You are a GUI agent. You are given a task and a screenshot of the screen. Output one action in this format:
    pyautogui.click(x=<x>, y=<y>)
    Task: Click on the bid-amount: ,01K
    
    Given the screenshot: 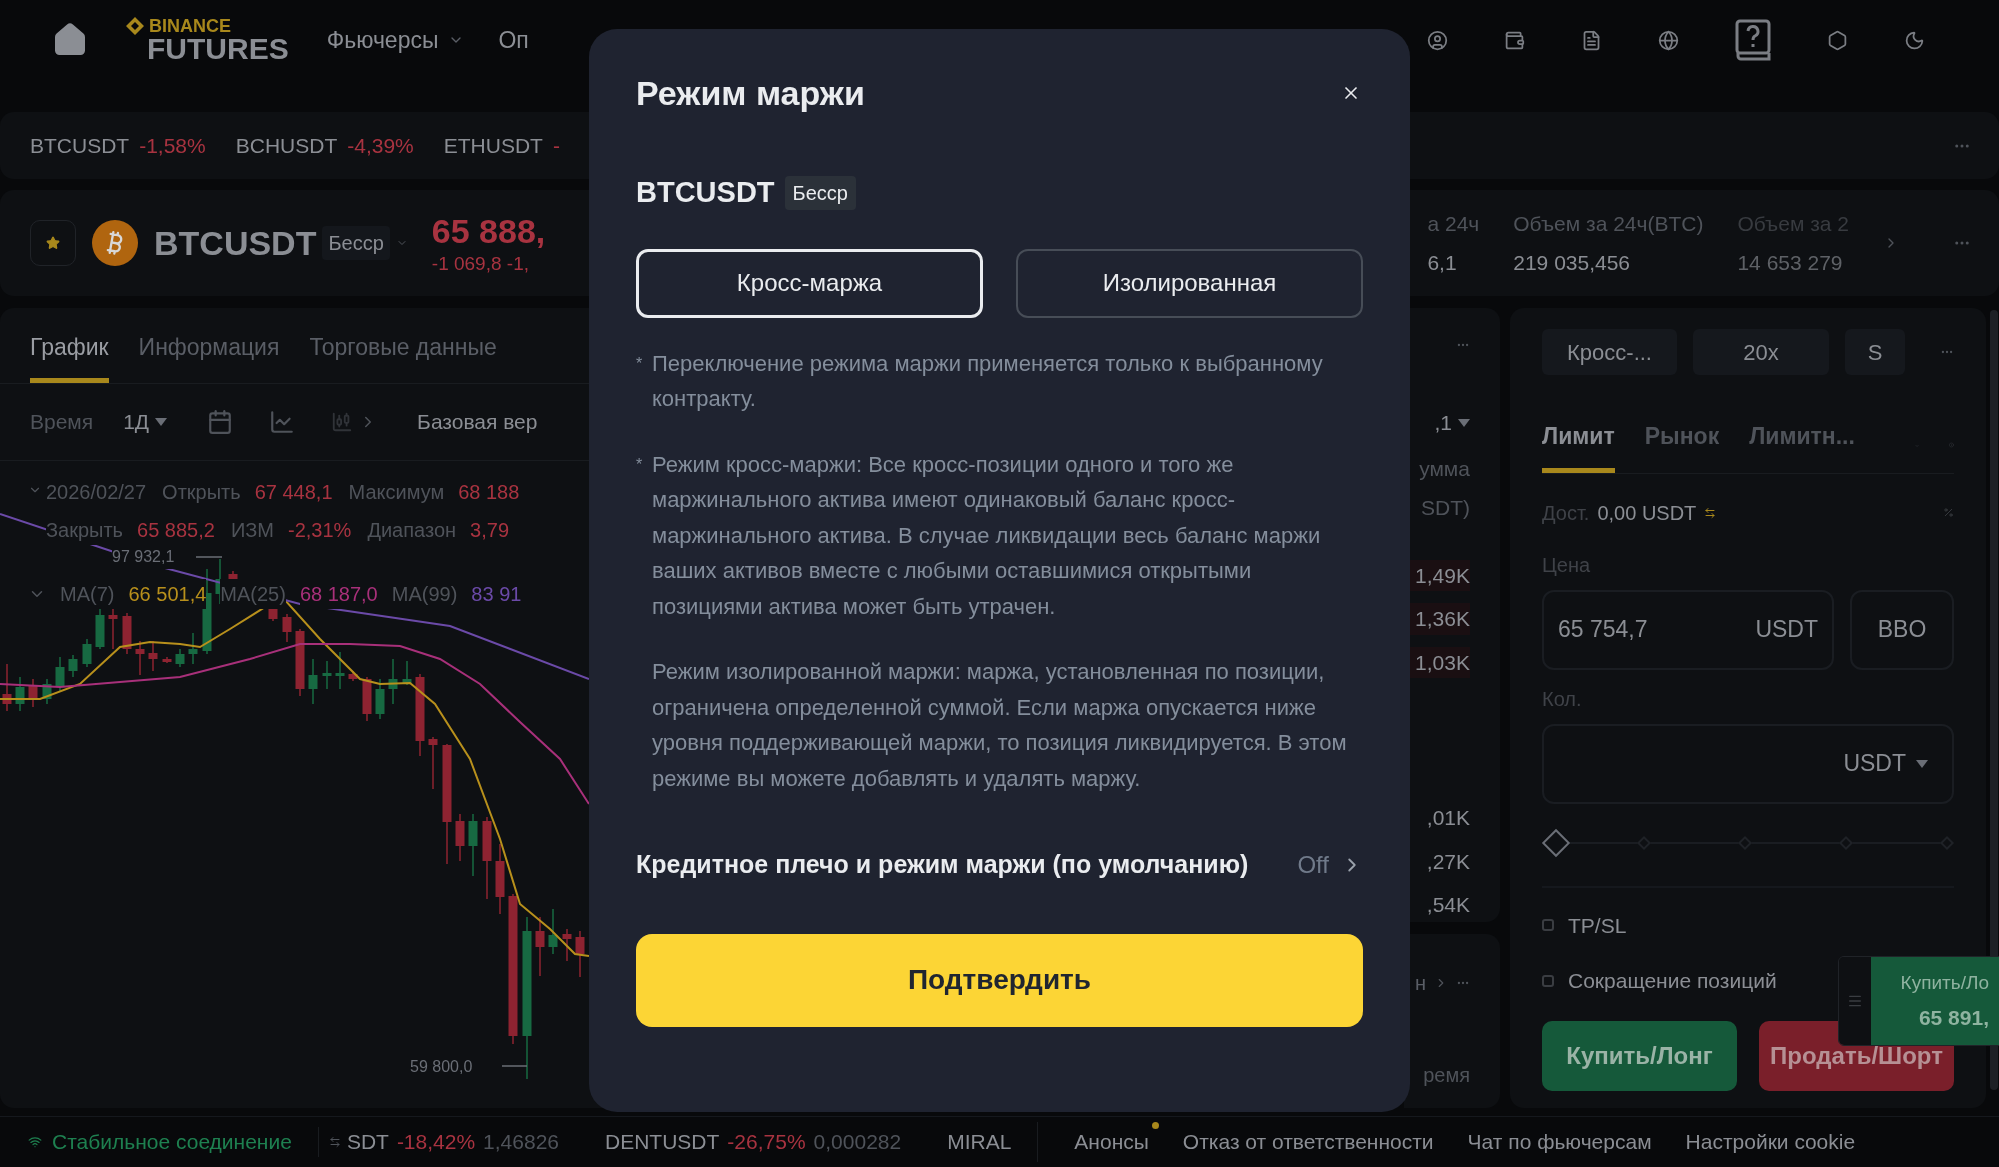 What is the action you would take?
    pyautogui.click(x=1448, y=818)
    